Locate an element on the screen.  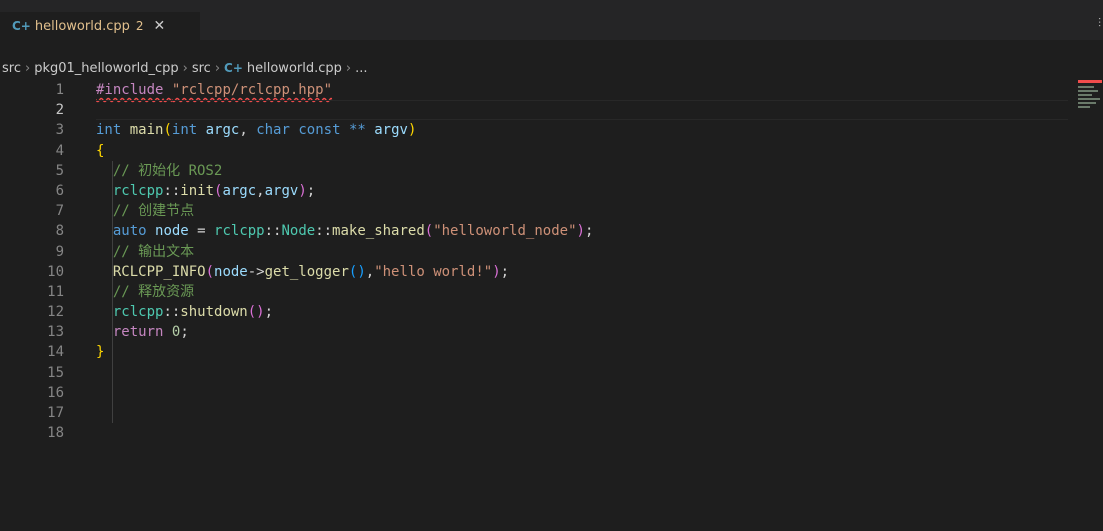
include-error-squiggle: #include "rclcpp/rclcpp.hpp" is located at coordinates (214, 90).